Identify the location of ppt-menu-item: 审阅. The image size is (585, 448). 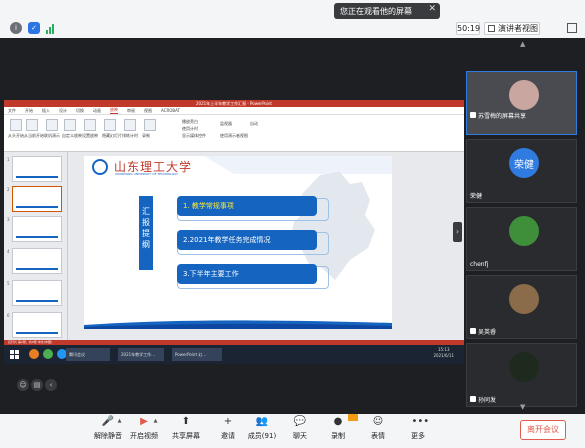
(131, 111).